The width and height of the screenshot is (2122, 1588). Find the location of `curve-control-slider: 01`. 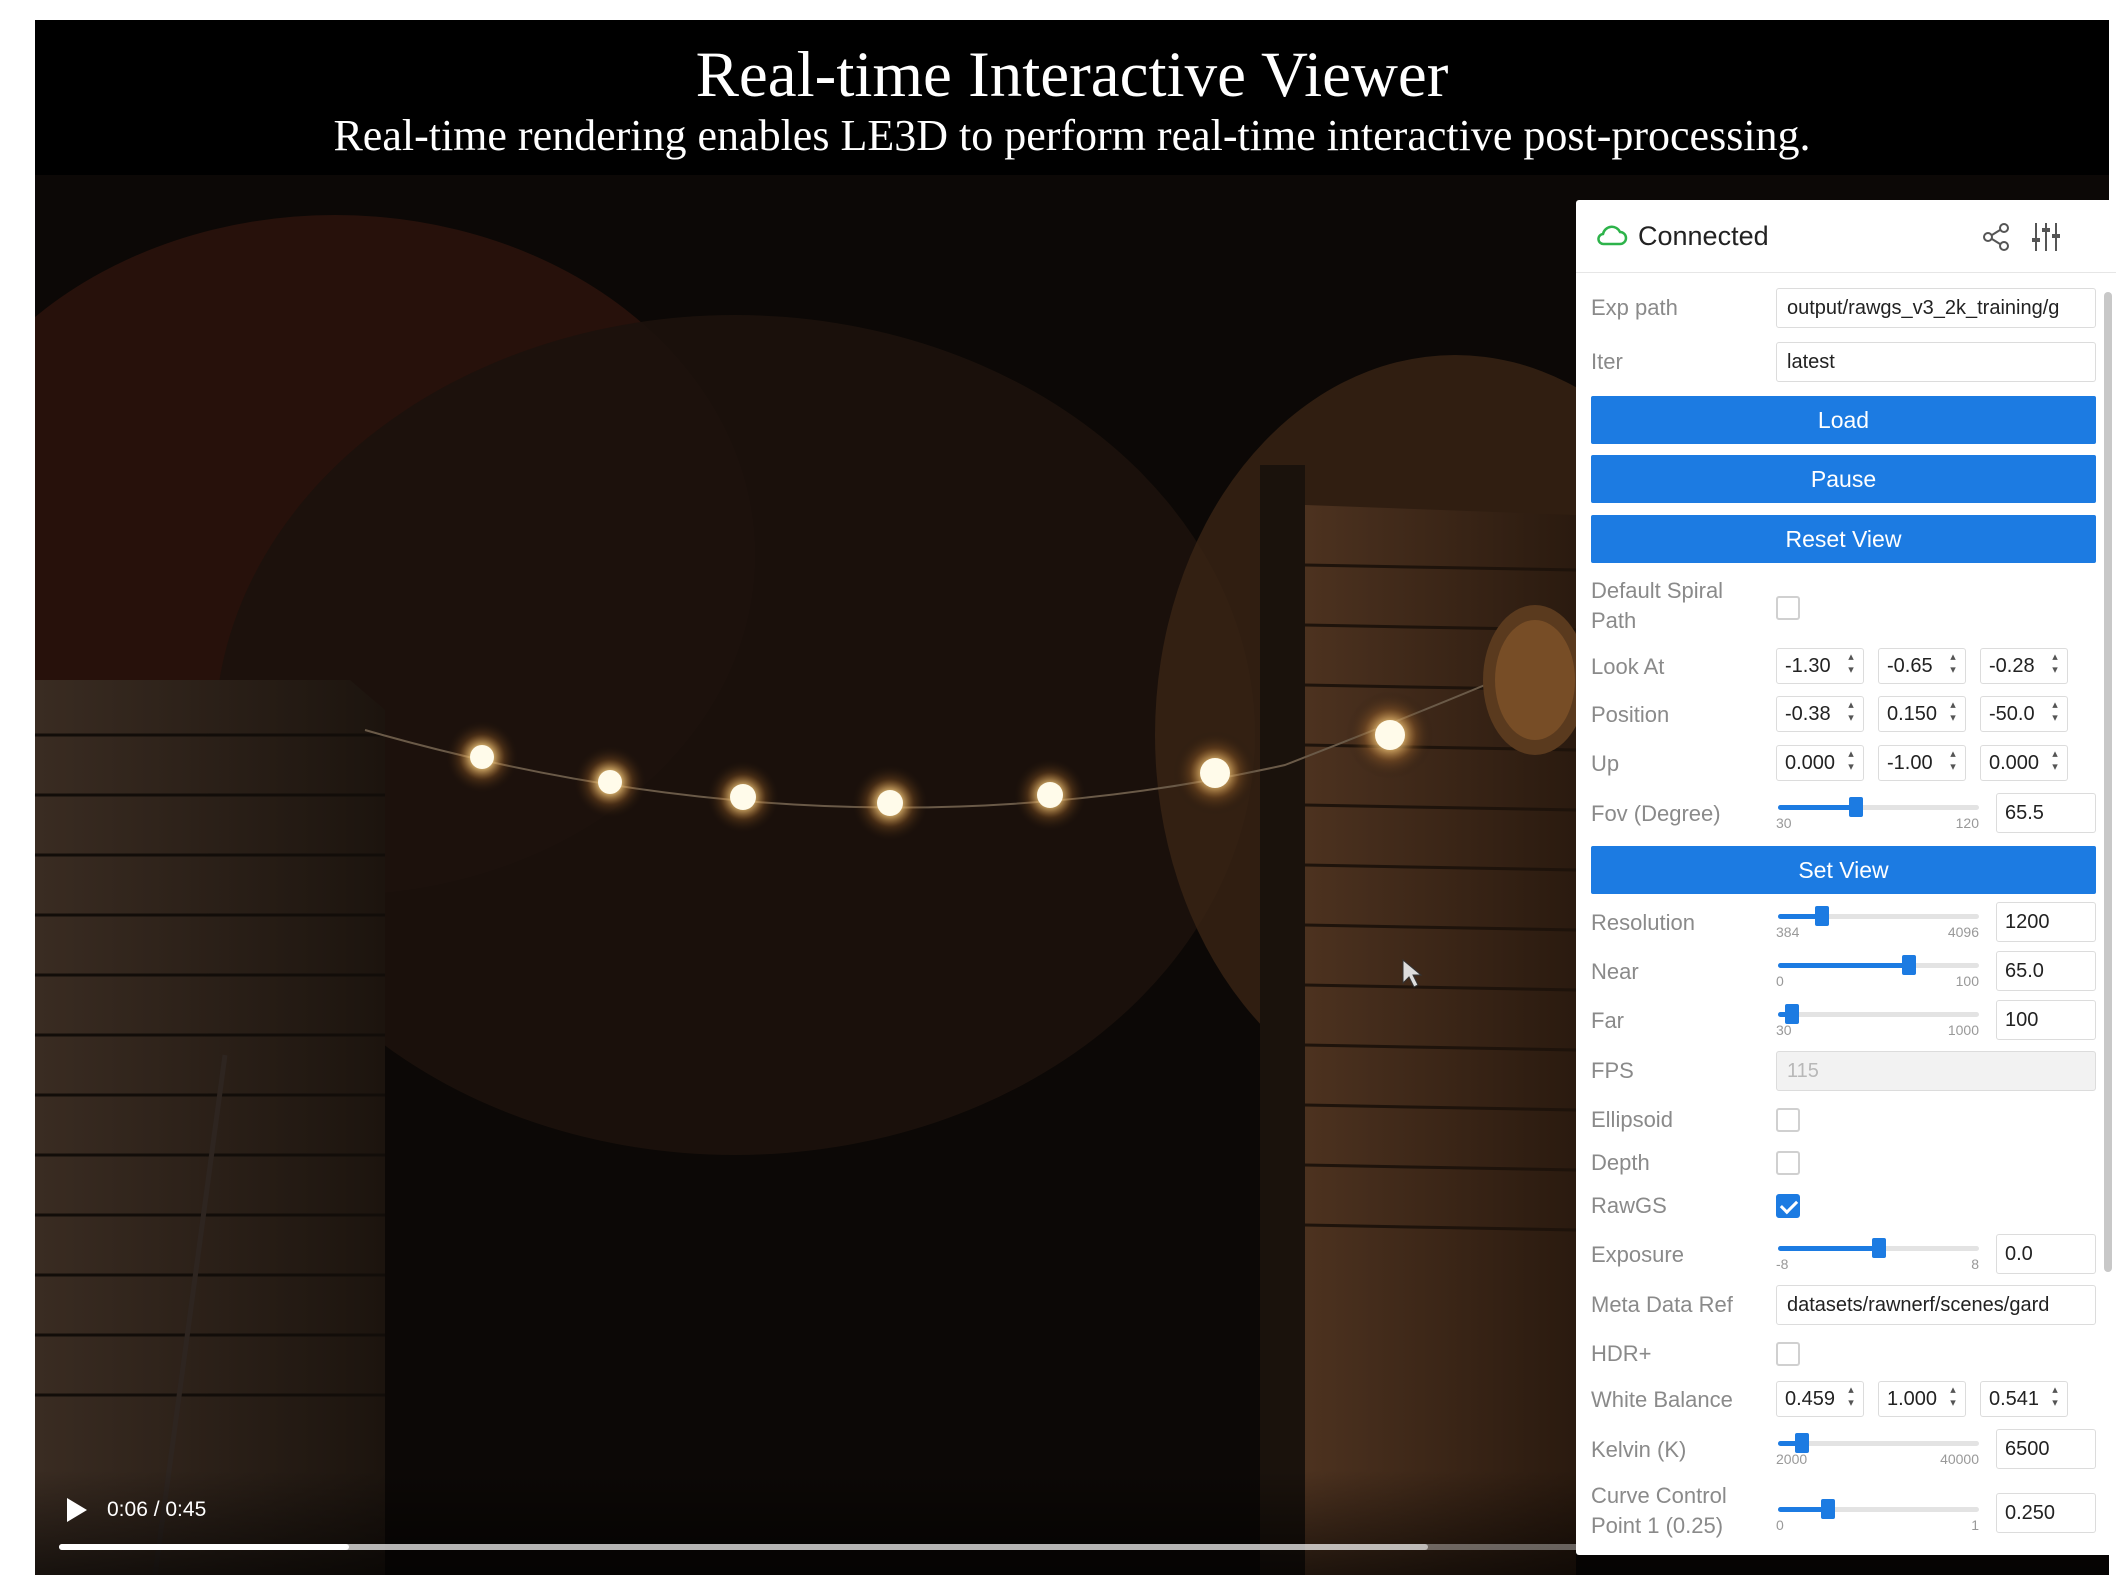

curve-control-slider: 01 is located at coordinates (1878, 1516).